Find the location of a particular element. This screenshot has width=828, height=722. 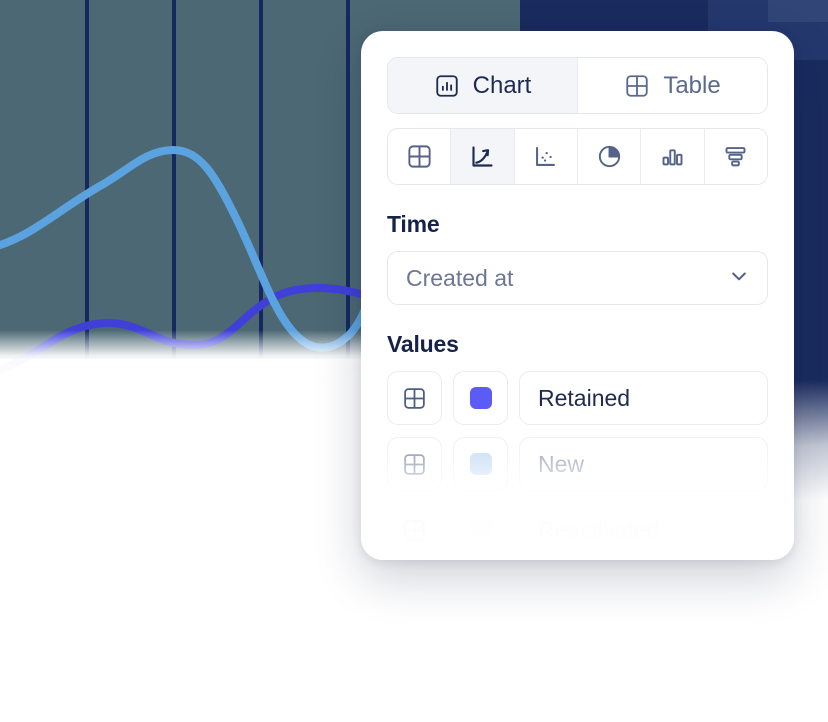

value-row-new: New is located at coordinates (577, 464).